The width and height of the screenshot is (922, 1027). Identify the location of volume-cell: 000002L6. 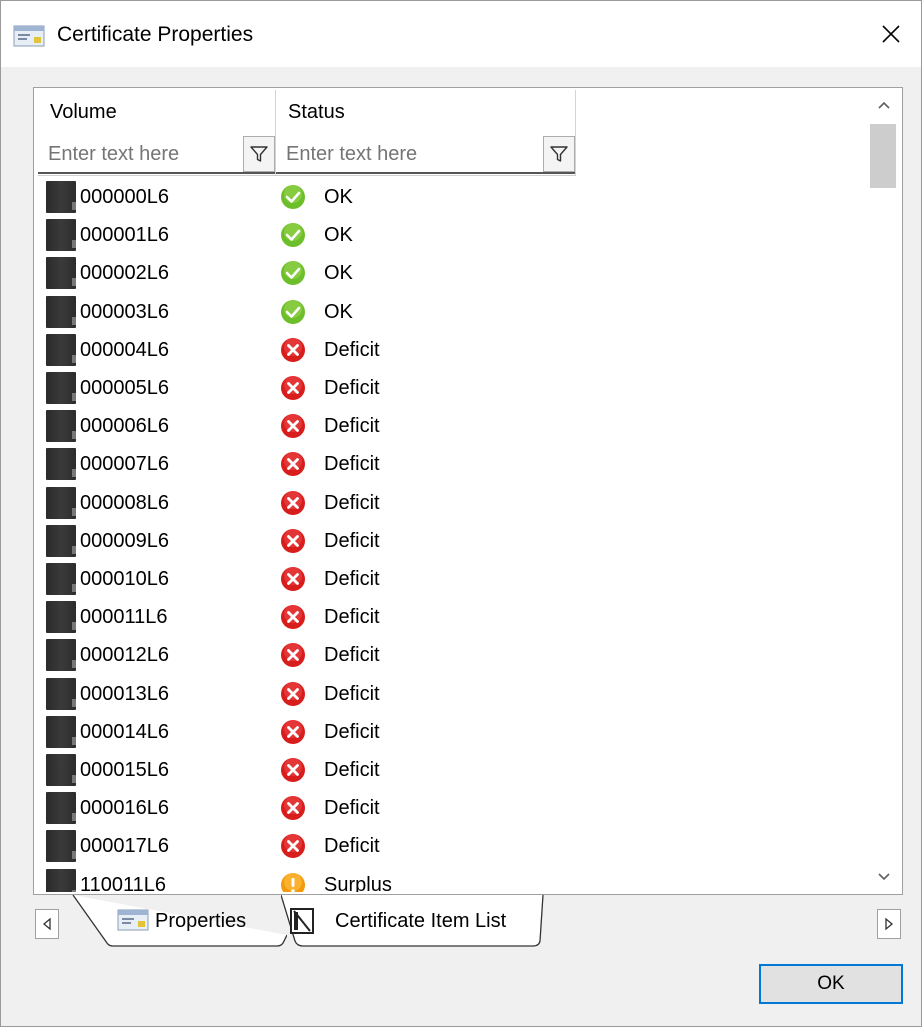
(124, 273).